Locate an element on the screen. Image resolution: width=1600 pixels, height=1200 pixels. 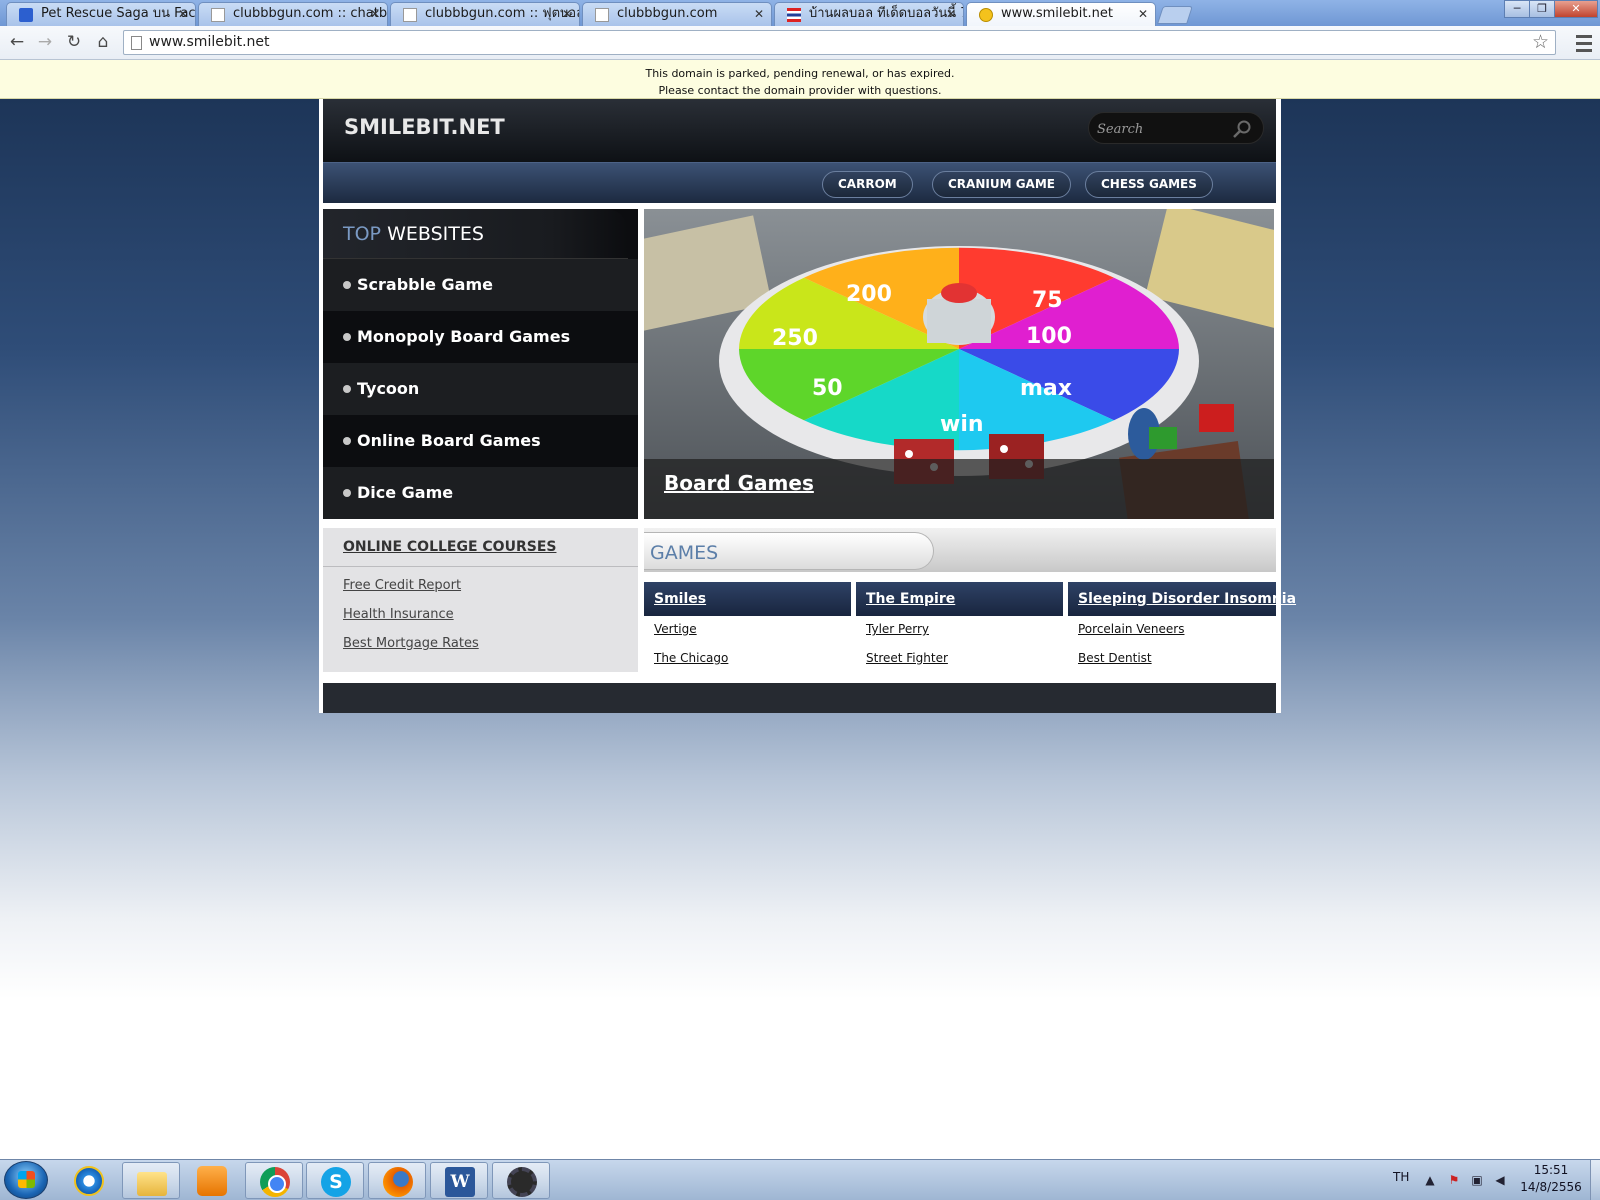
sidebar-item-label: Online Board Games is located at coordinates (449, 440).